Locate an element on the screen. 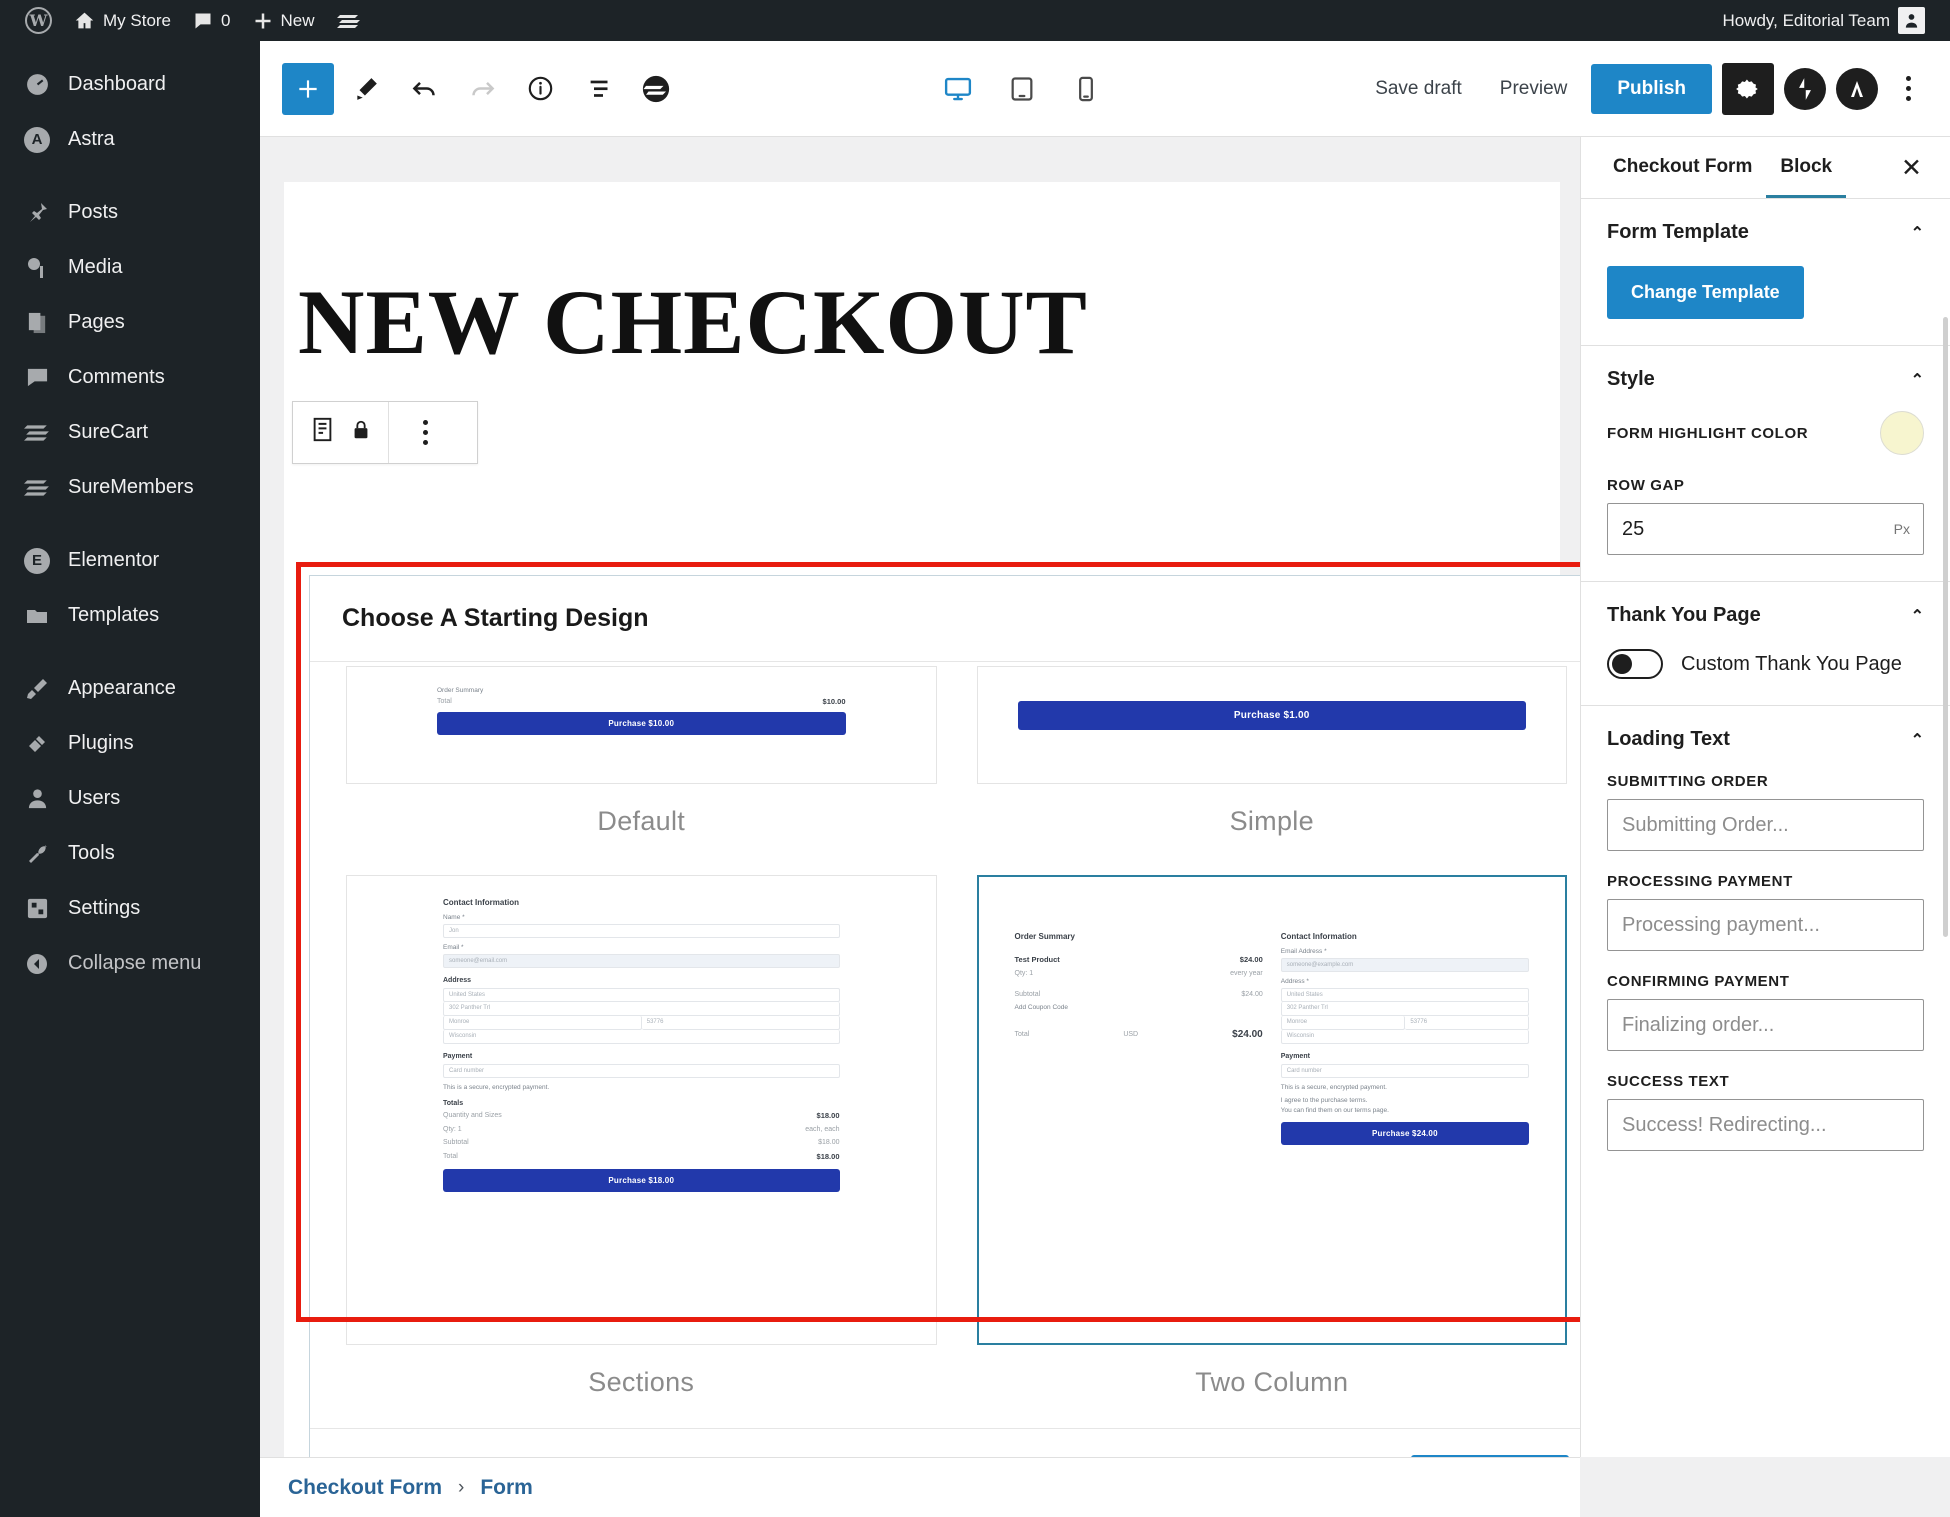 This screenshot has width=1950, height=1517. add-block-icon is located at coordinates (308, 88).